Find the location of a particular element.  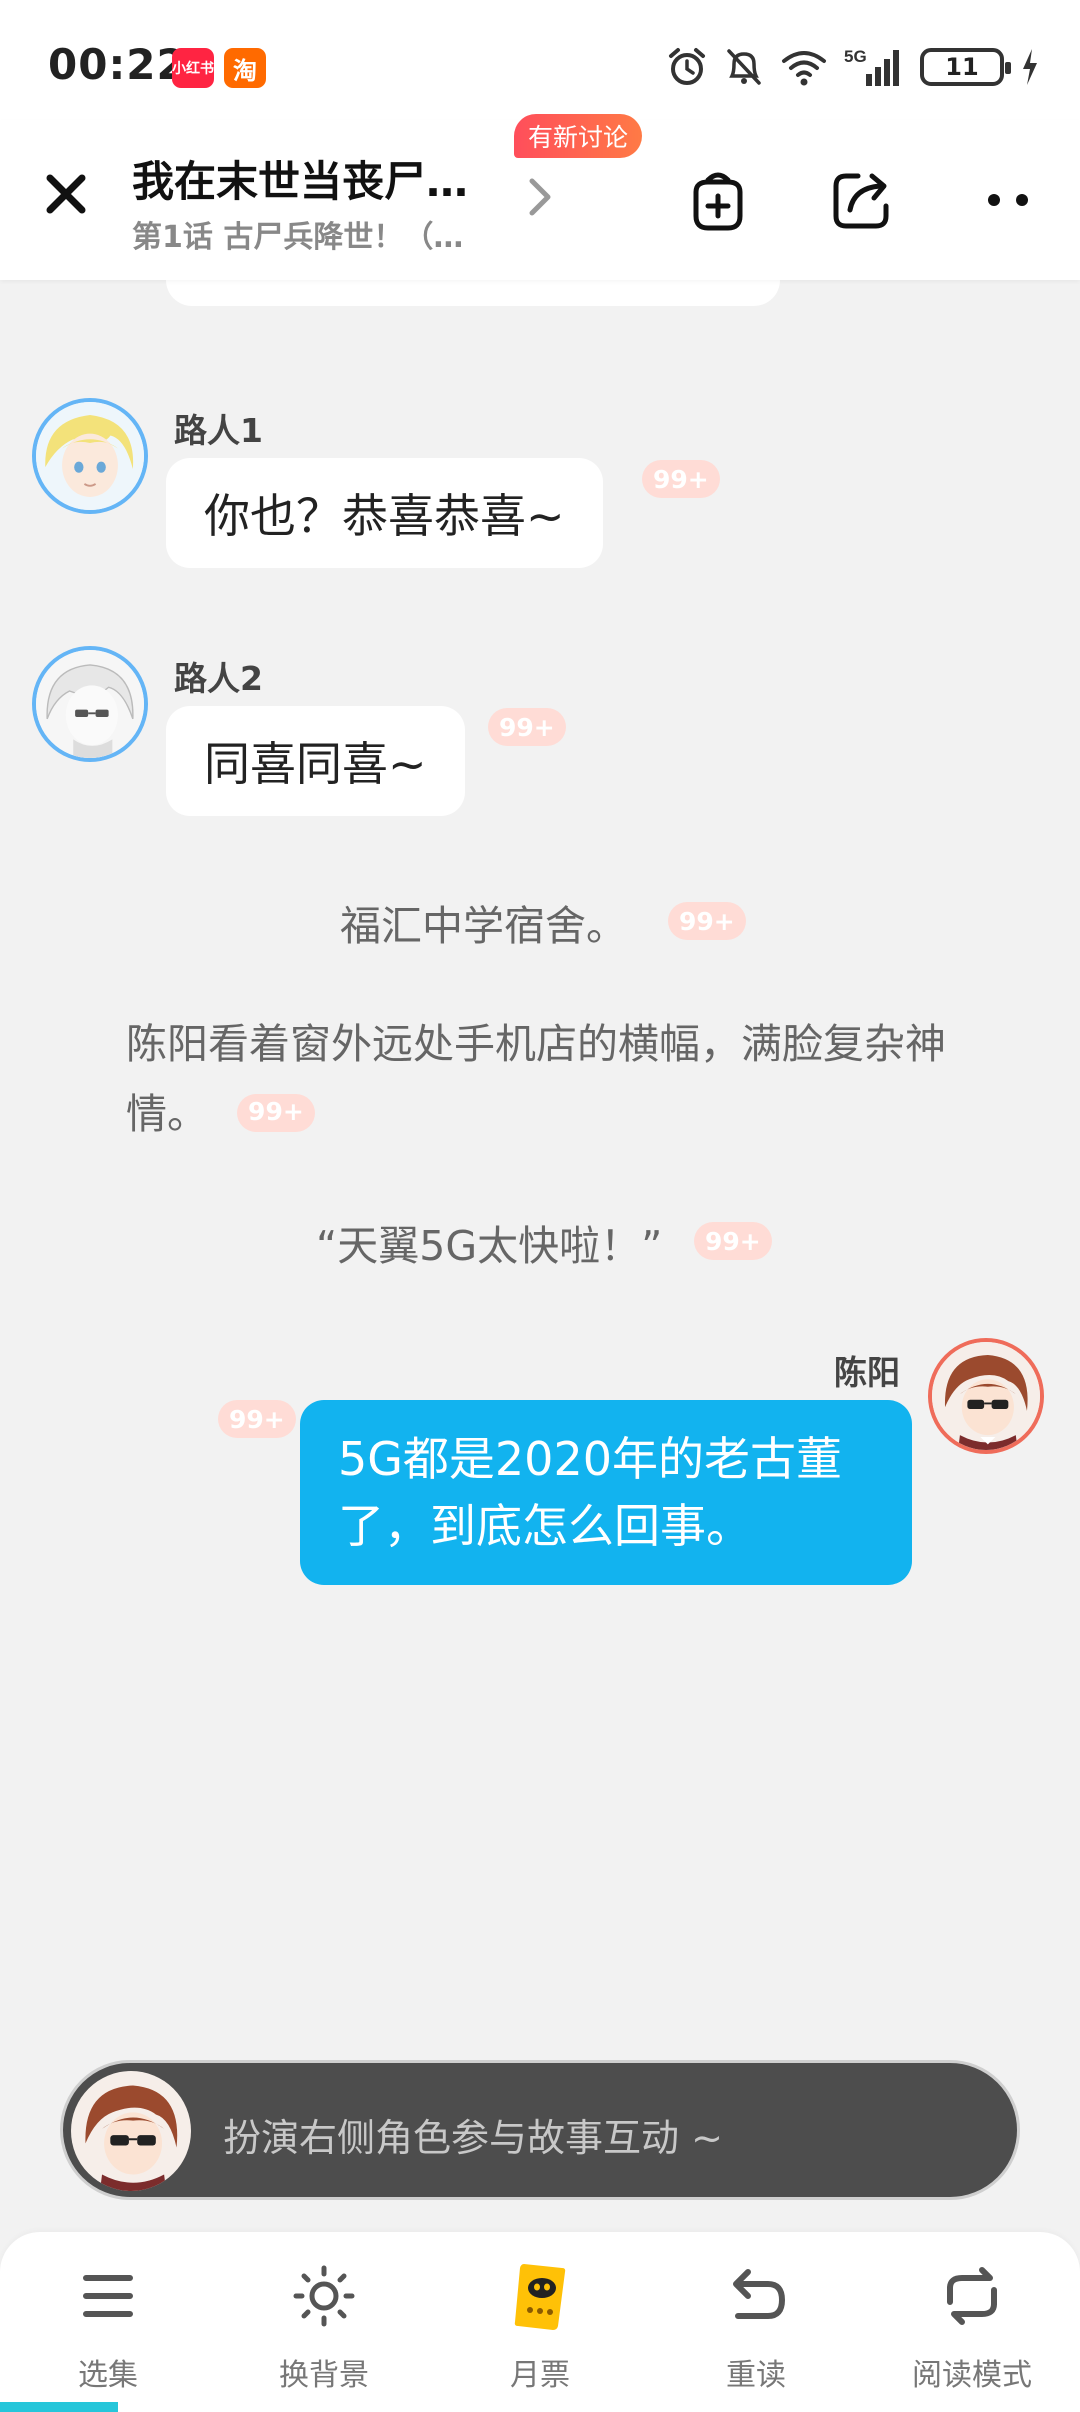

speaker-name: 路人1 is located at coordinates (218, 430).